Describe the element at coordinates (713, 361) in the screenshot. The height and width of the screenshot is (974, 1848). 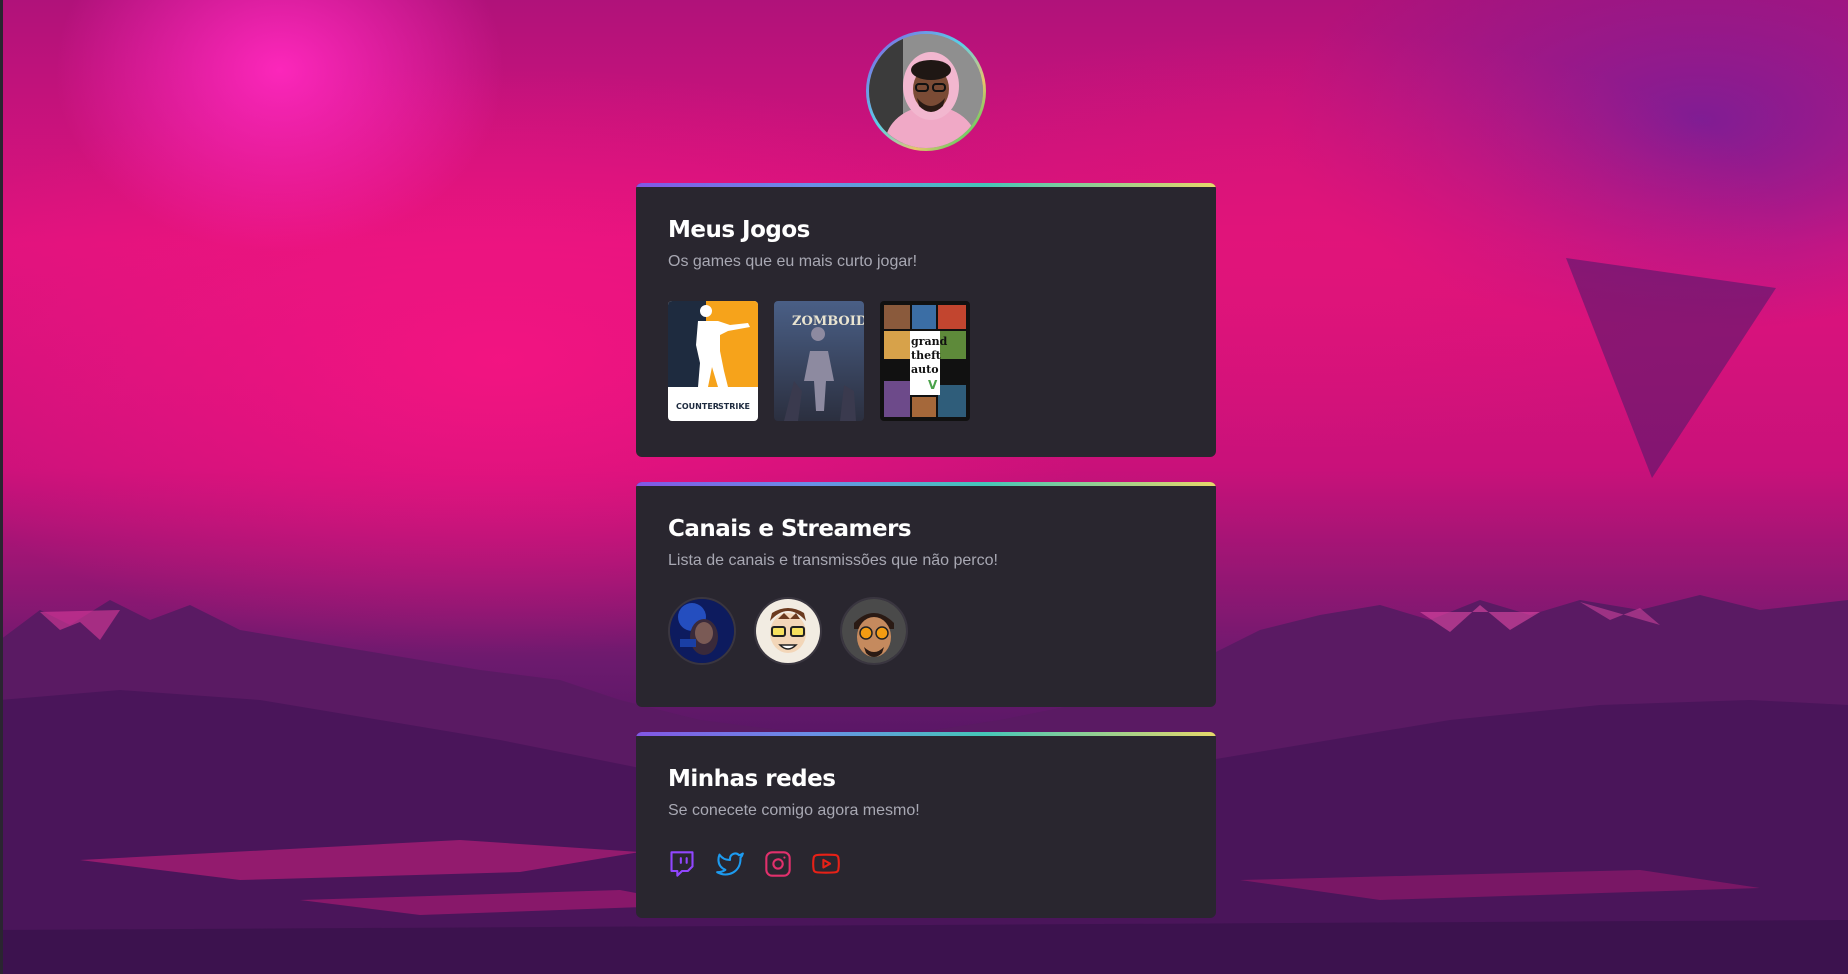
I see `counter-strike-cover-icon: COUNTER STRIKE` at that location.